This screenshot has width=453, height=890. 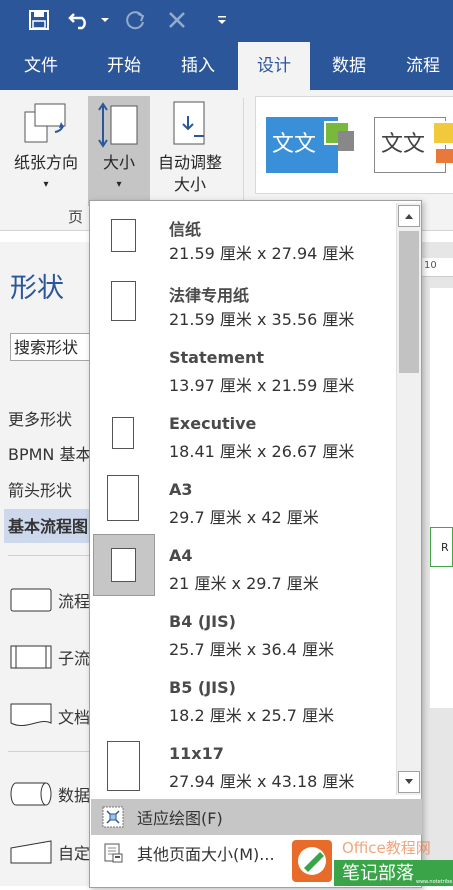 What do you see at coordinates (50, 453) in the screenshot?
I see `stencil-bpmn: BPMN 基本` at bounding box center [50, 453].